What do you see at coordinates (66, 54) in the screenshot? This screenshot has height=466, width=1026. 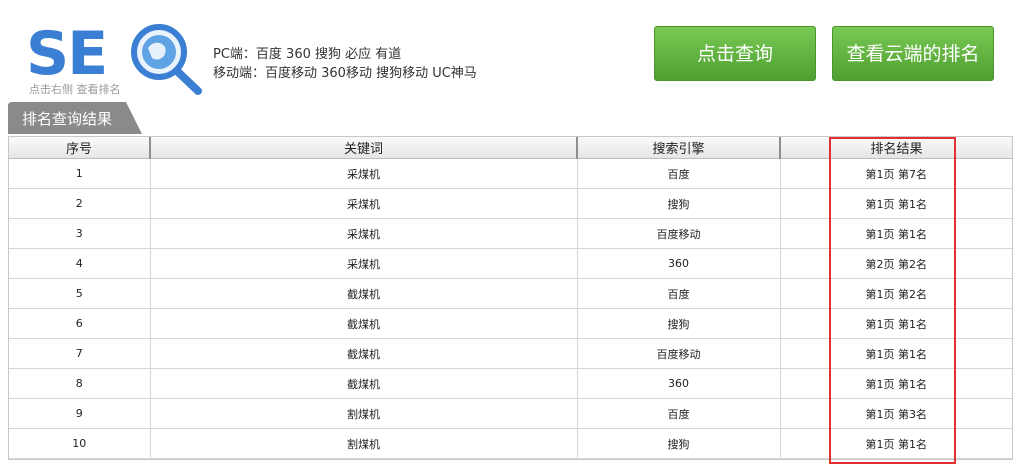 I see `logo-text: SE` at bounding box center [66, 54].